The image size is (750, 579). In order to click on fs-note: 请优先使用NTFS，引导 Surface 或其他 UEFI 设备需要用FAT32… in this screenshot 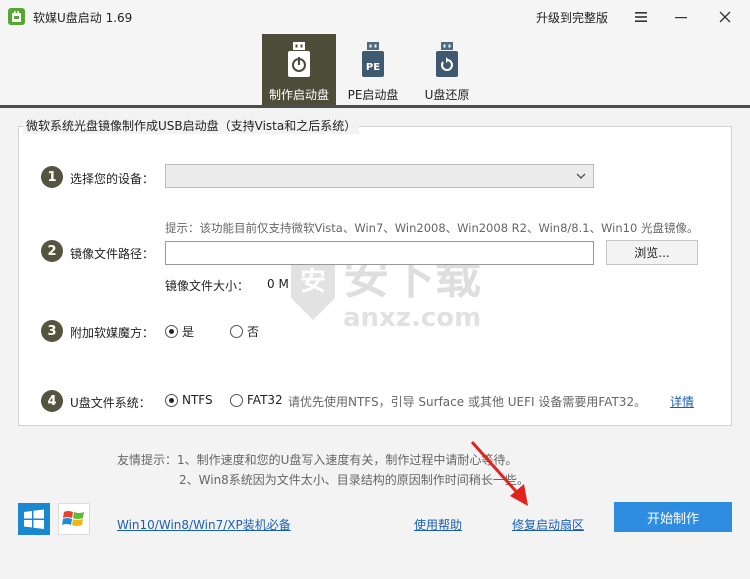, I will do `click(467, 402)`.